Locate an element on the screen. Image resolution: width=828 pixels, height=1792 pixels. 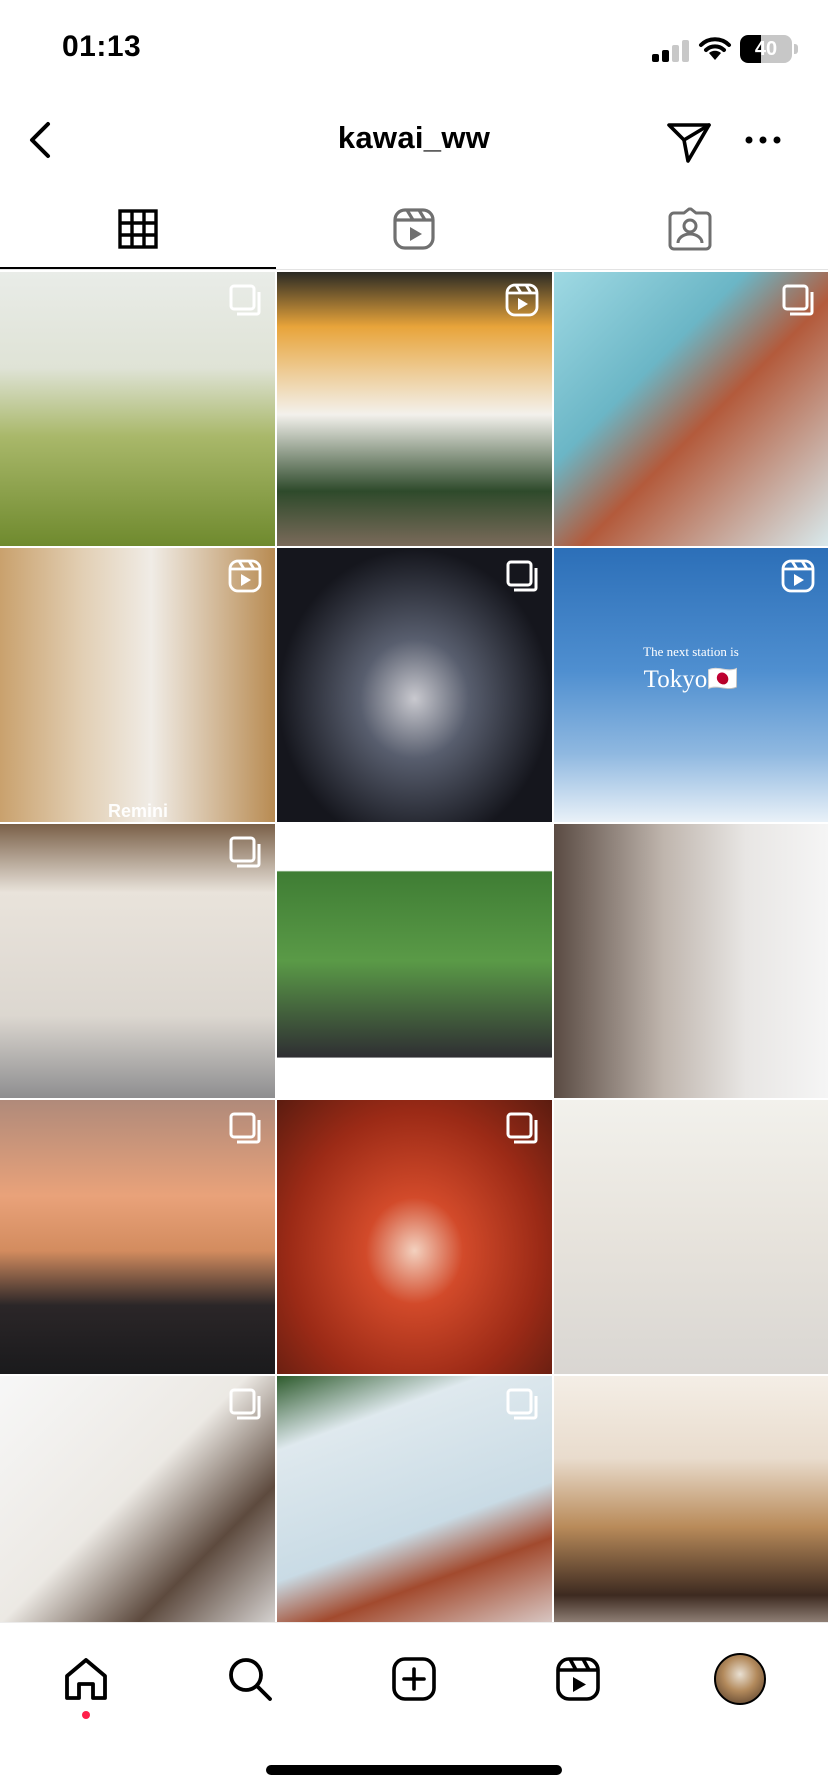
add-square-icon is located at coordinates (414, 1679).